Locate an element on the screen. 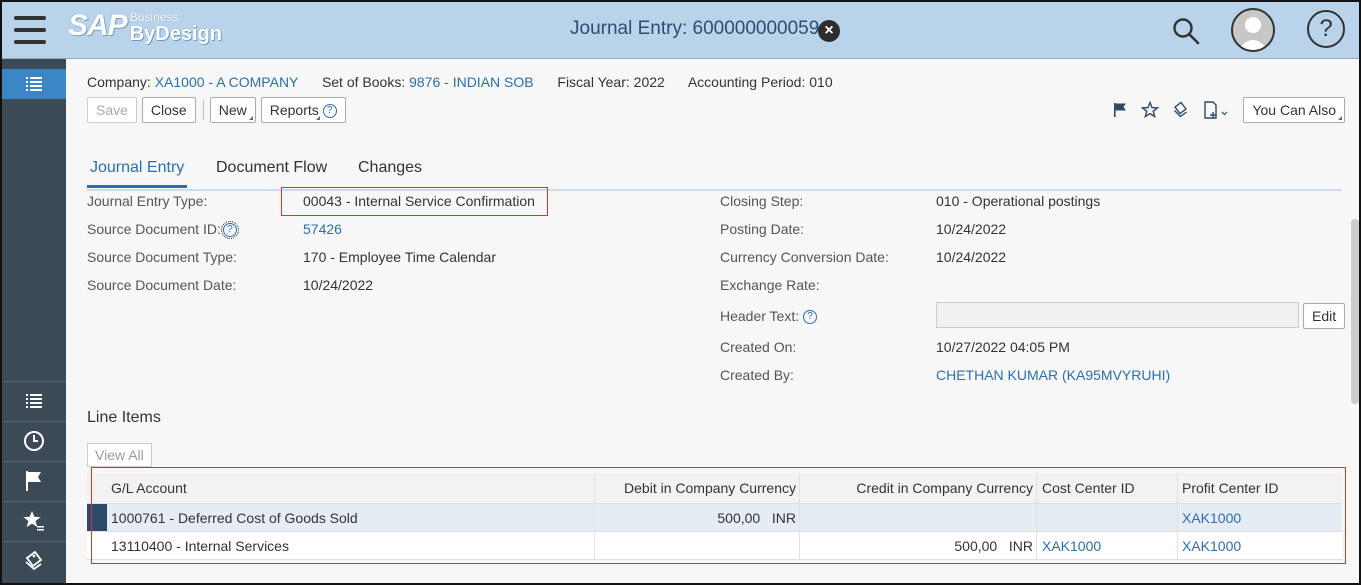 The height and width of the screenshot is (585, 1361). search-icon is located at coordinates (1186, 32).